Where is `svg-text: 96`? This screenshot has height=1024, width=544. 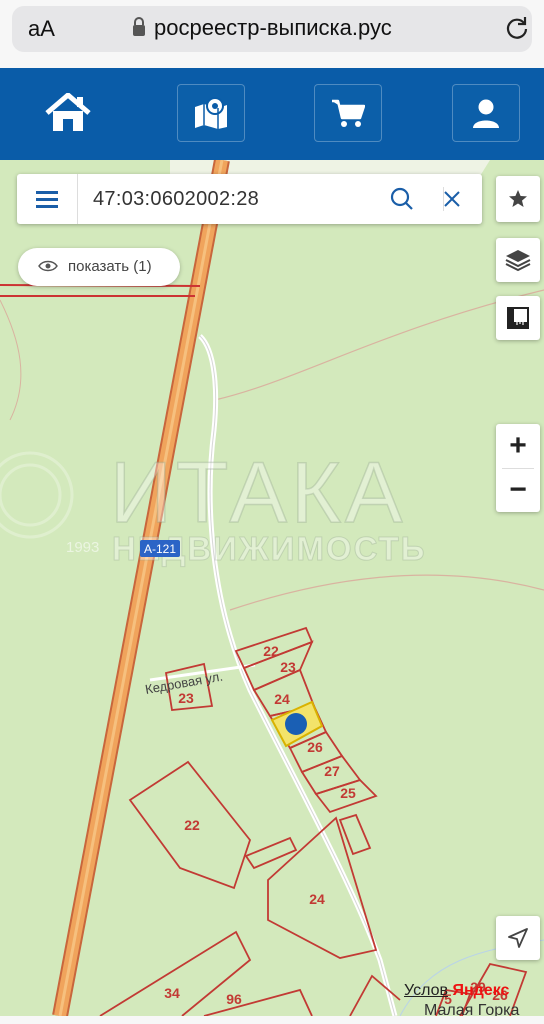 svg-text: 96 is located at coordinates (234, 999).